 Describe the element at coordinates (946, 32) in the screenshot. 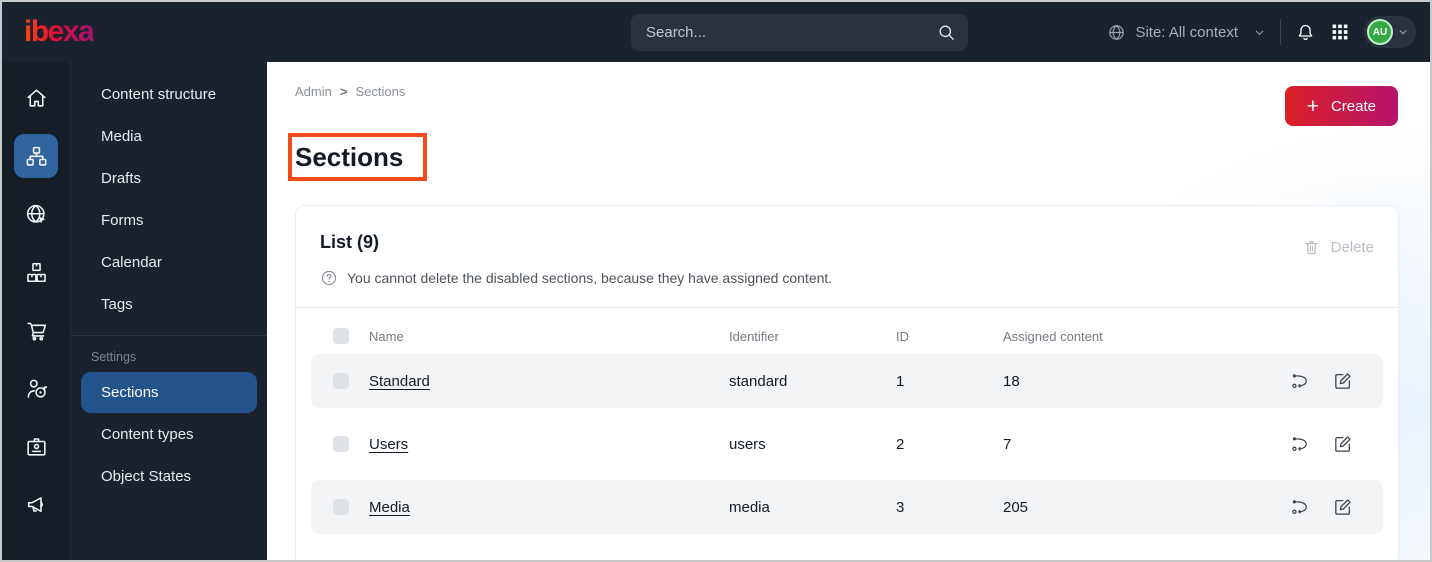

I see `search-icon` at that location.